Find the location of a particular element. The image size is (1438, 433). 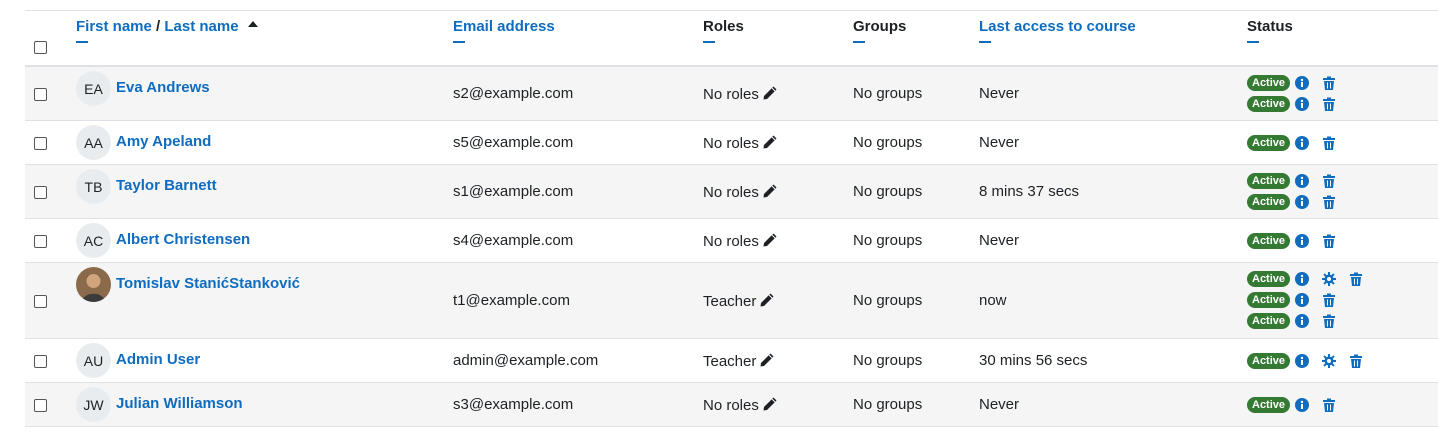

groups-header-label: Groups is located at coordinates (880, 26).